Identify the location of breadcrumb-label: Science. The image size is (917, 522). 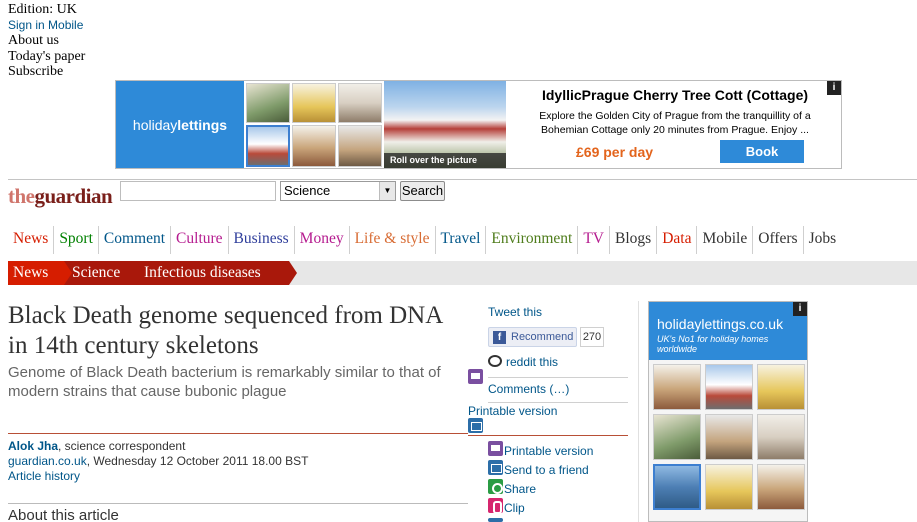
(96, 272).